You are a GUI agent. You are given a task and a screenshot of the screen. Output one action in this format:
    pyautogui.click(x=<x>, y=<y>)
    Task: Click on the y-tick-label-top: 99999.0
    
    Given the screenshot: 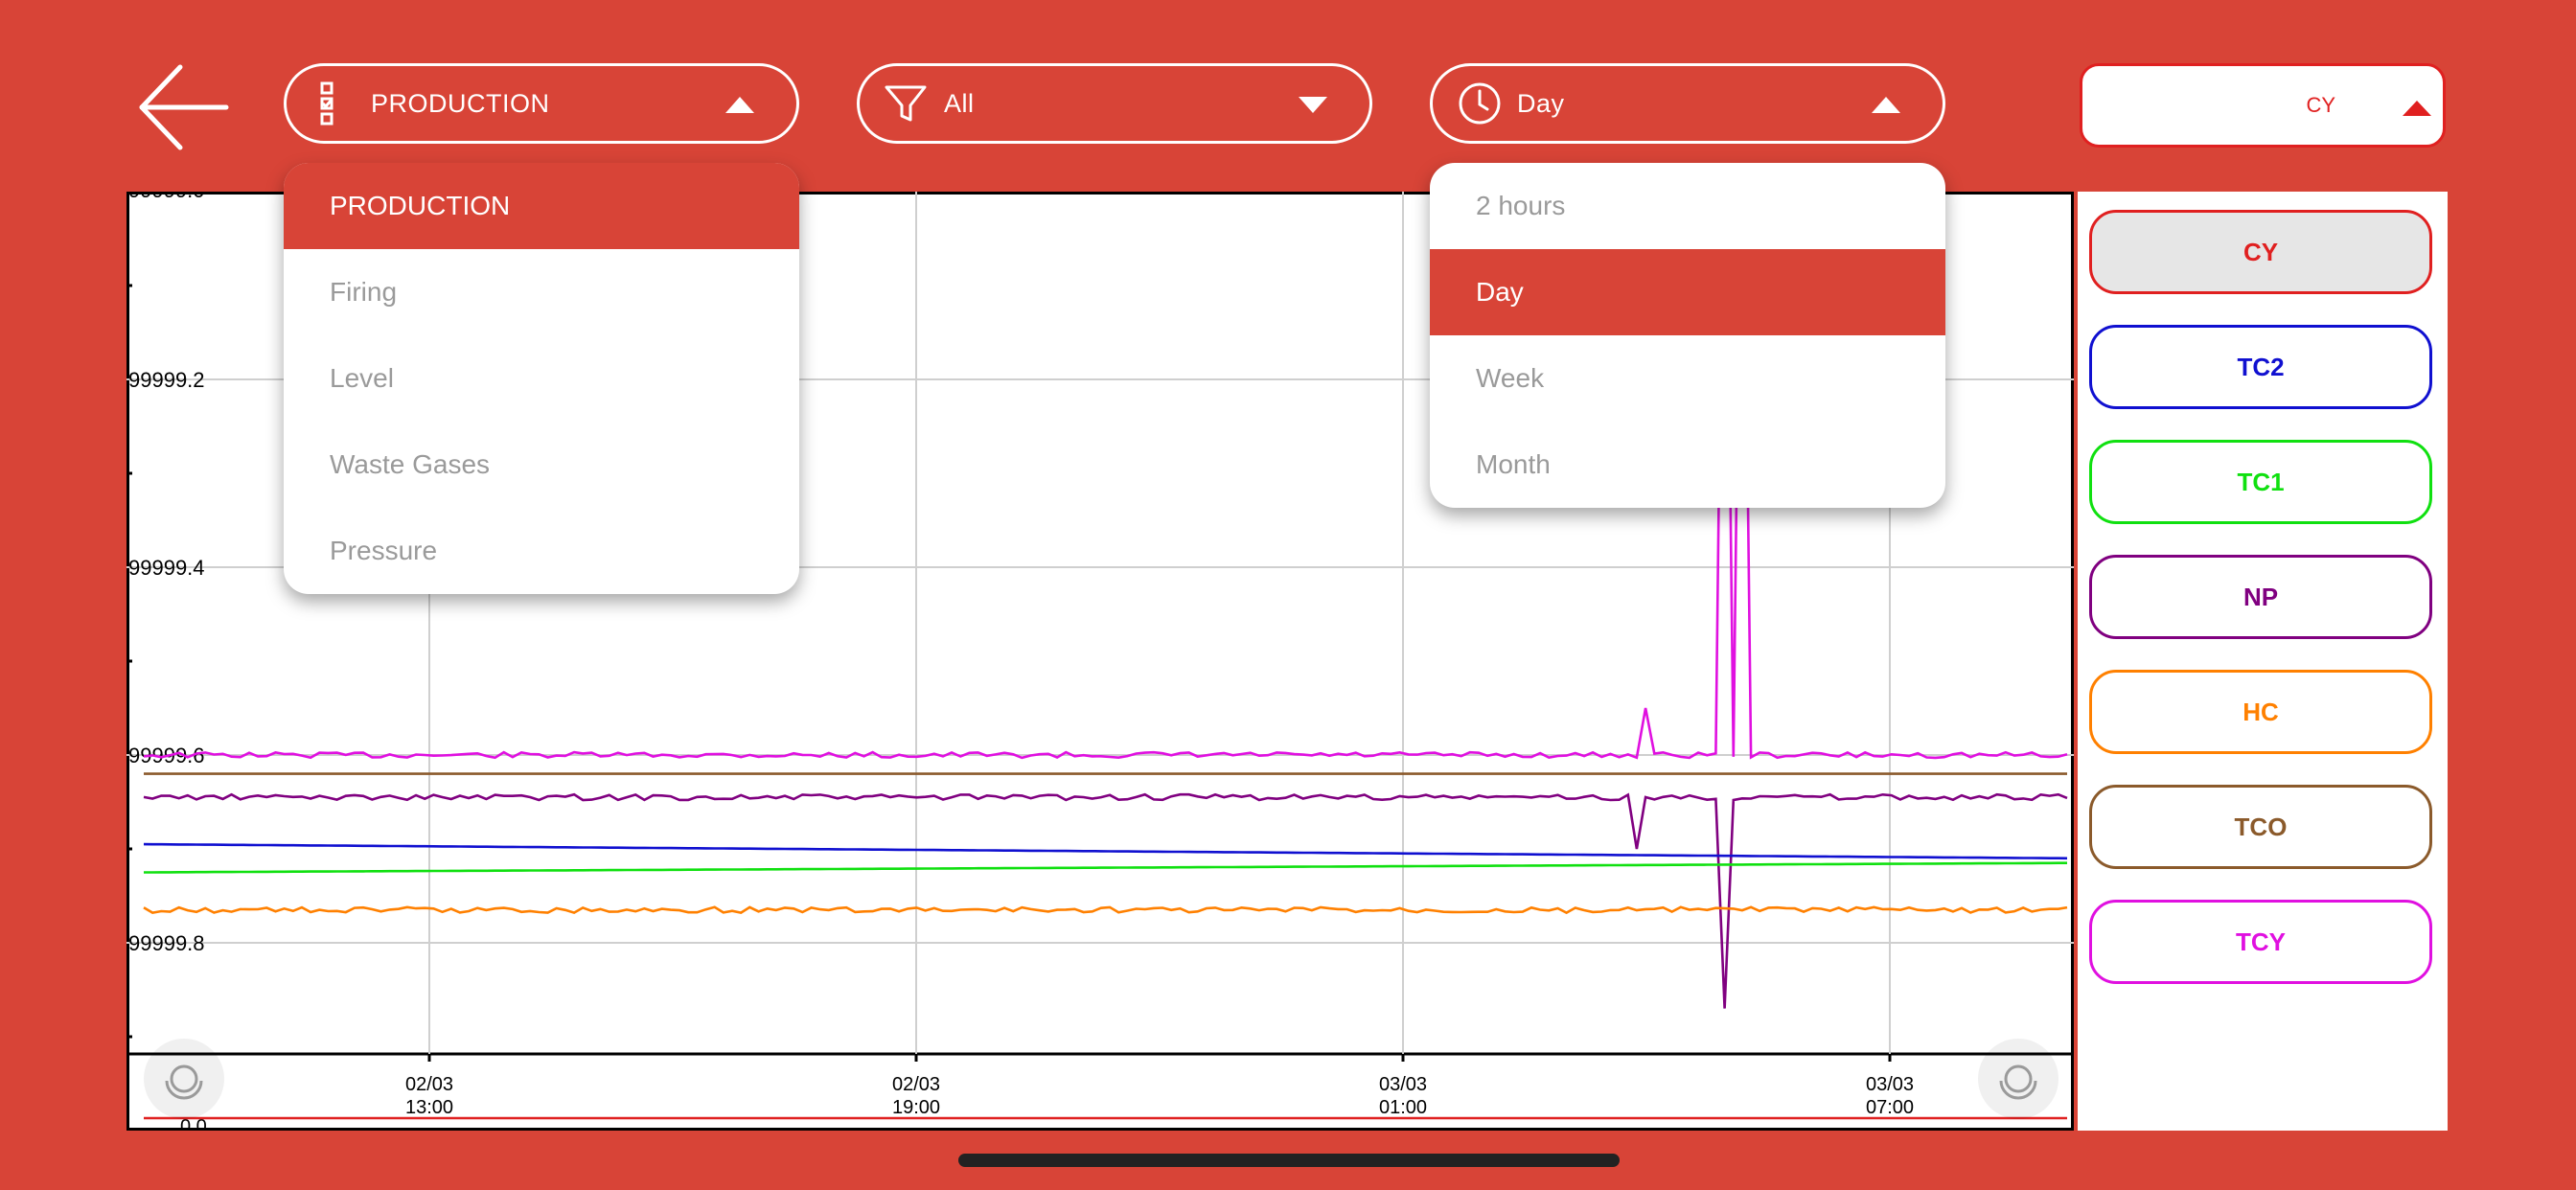 What is the action you would take?
    pyautogui.click(x=166, y=197)
    